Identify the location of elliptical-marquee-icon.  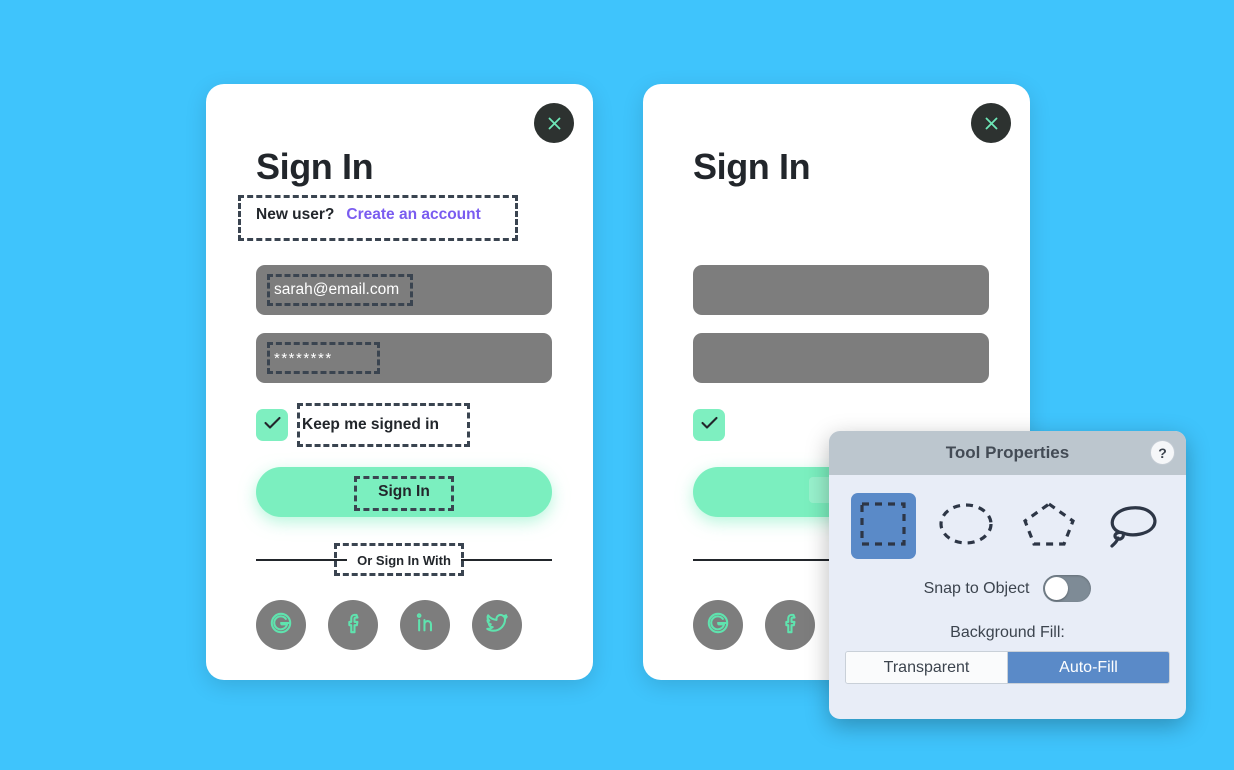
(966, 526).